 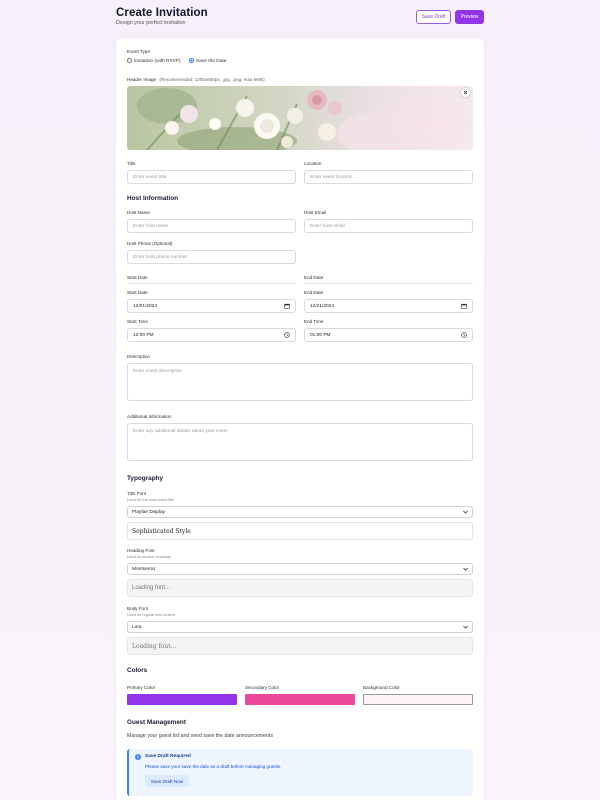 What do you see at coordinates (418, 699) in the screenshot?
I see `background-color-swatch` at bounding box center [418, 699].